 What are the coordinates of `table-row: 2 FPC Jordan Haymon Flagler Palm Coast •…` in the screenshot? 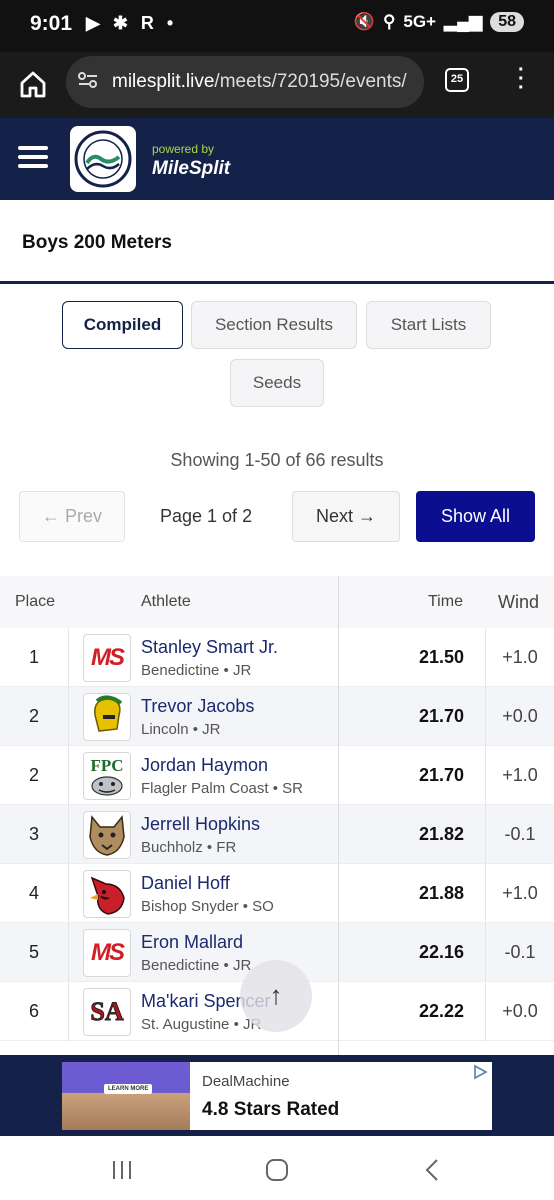 It's located at (277, 775).